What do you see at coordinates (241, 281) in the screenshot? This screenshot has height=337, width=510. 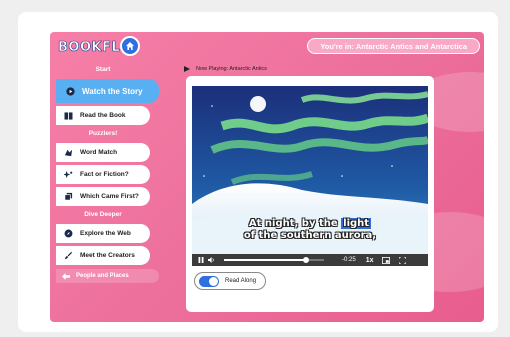 I see `read-along-label: Read Along` at bounding box center [241, 281].